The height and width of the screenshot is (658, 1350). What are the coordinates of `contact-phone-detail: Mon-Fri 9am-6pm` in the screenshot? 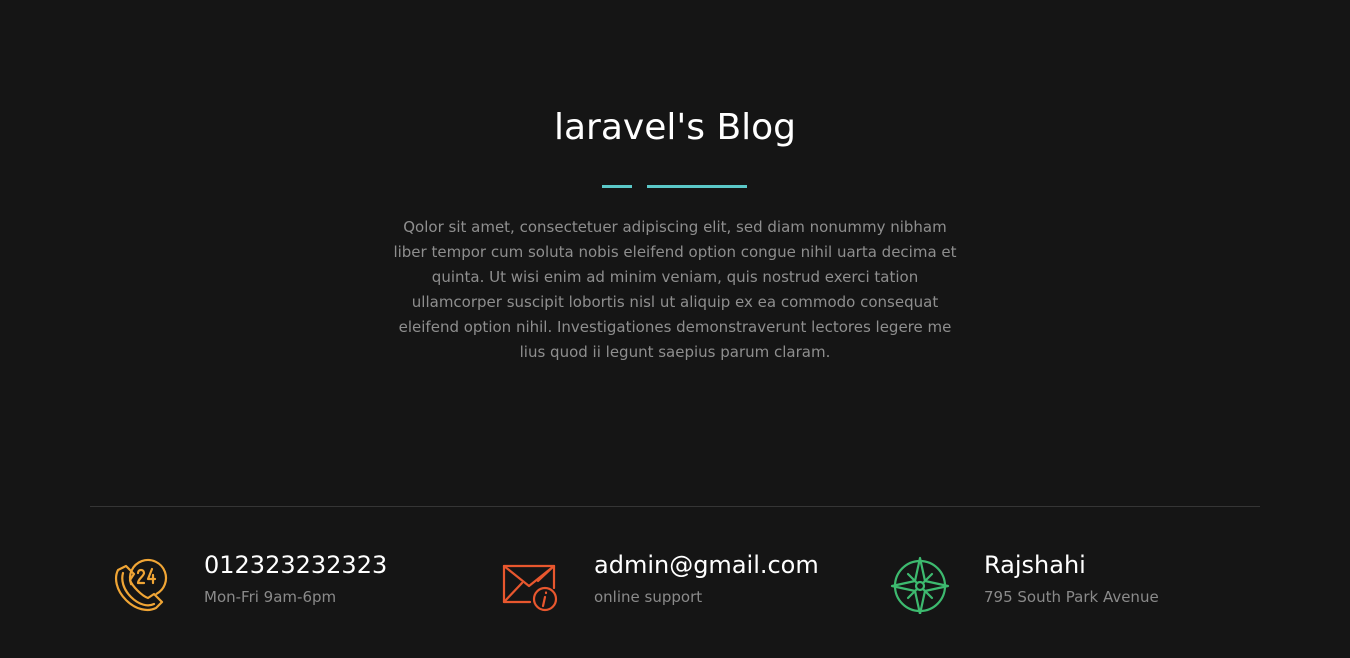 It's located at (270, 597).